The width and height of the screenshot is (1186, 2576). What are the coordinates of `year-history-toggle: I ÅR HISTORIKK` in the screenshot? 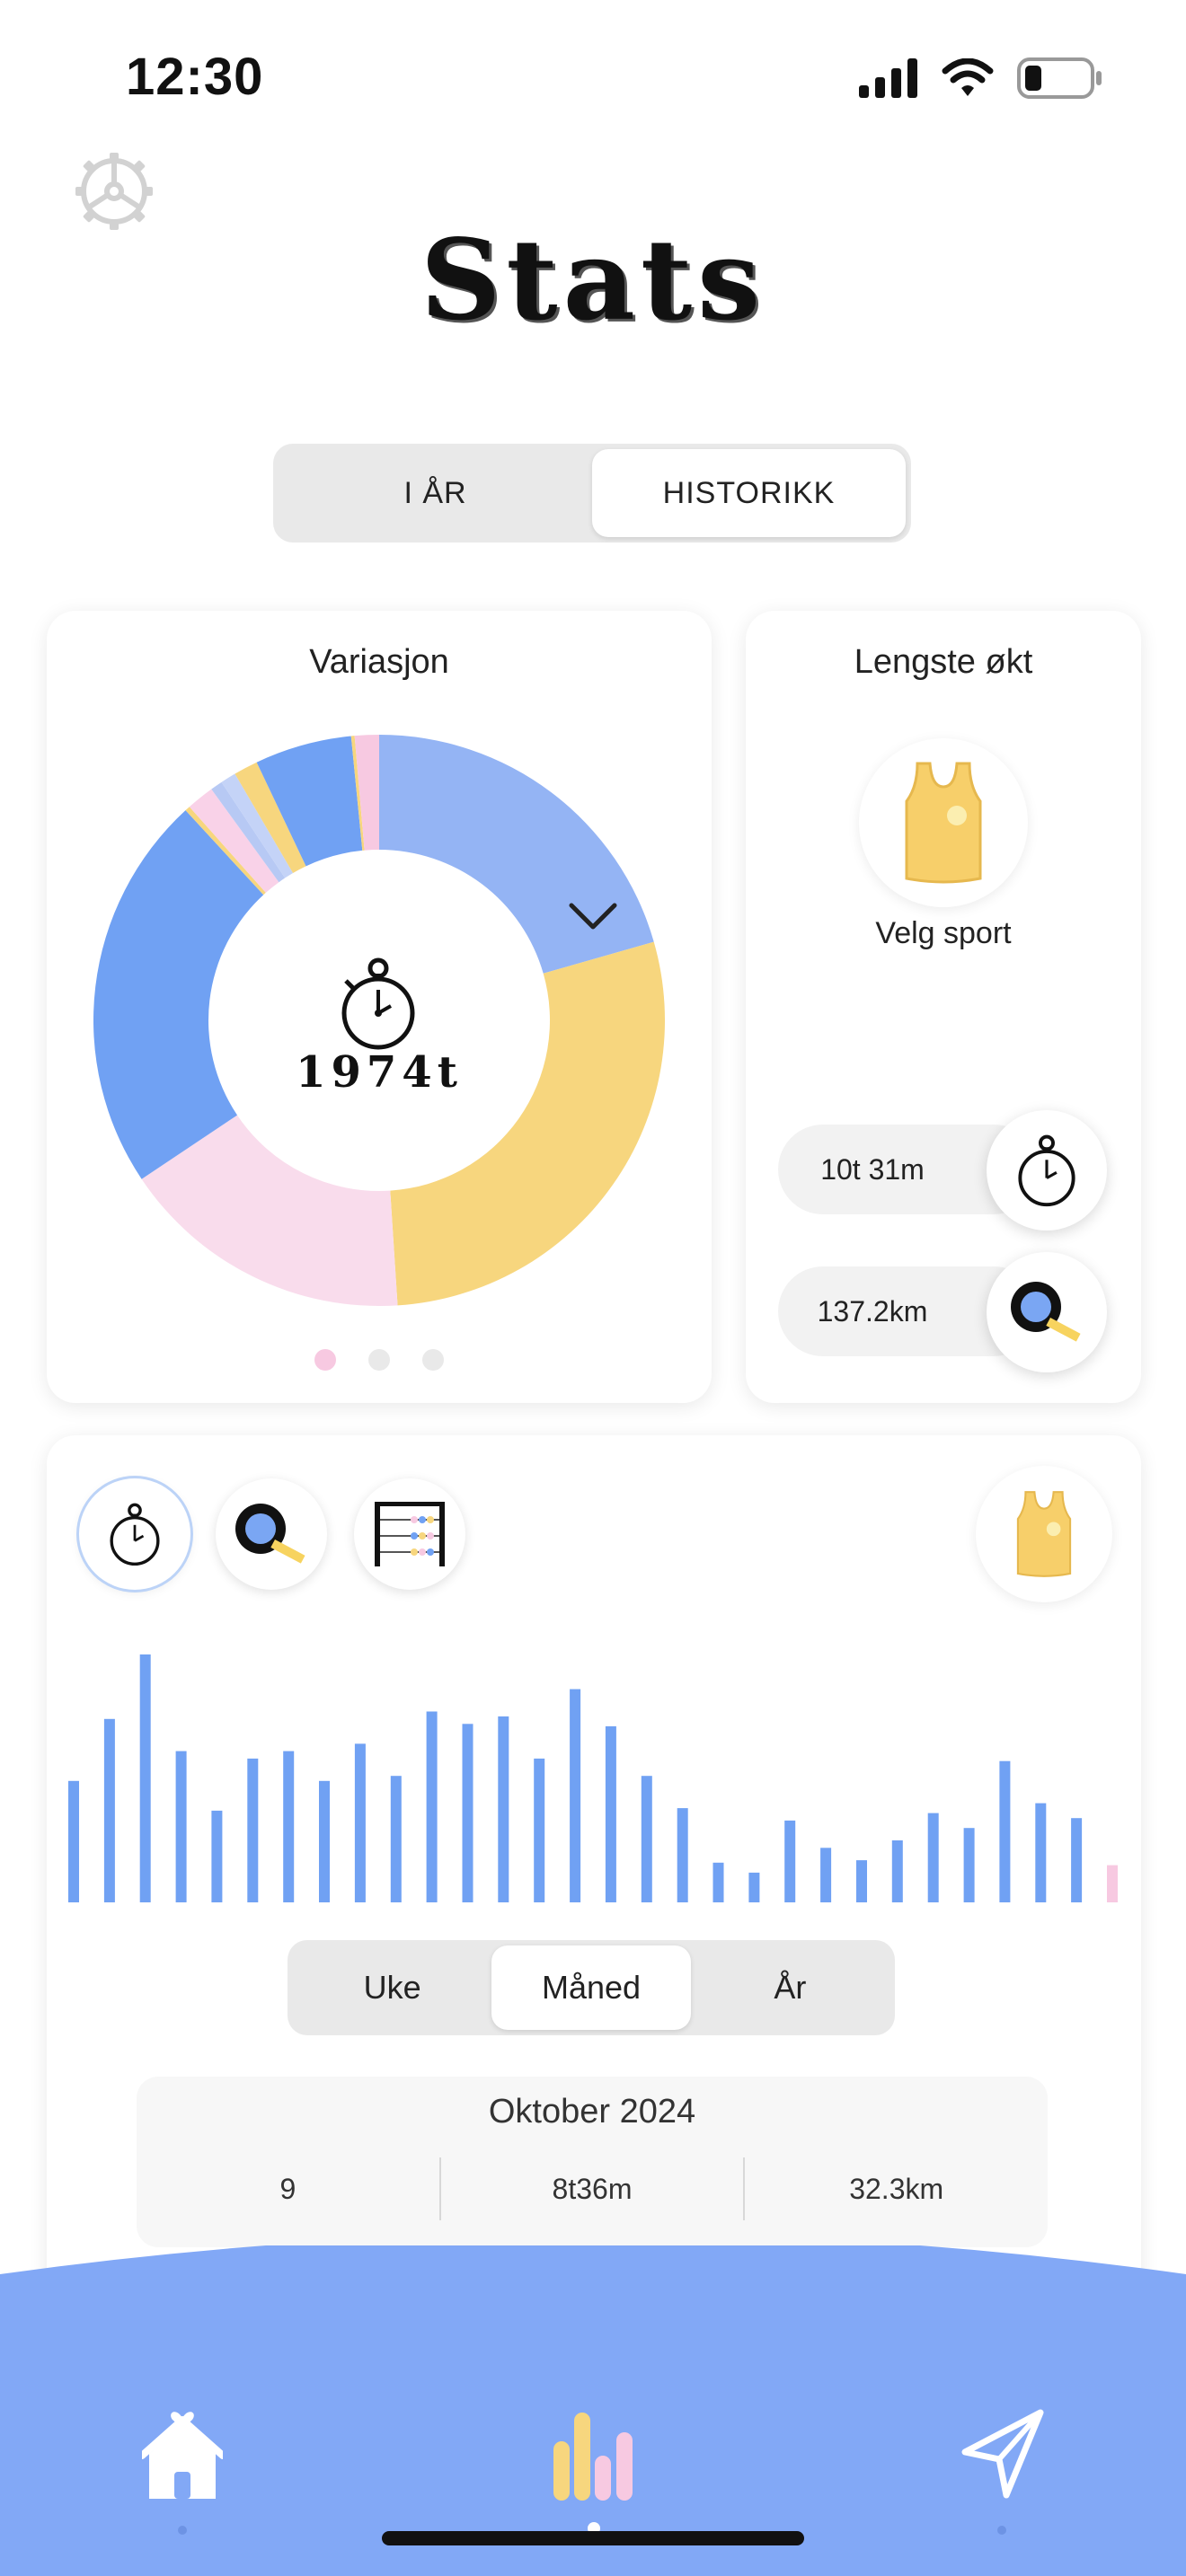 It's located at (592, 494).